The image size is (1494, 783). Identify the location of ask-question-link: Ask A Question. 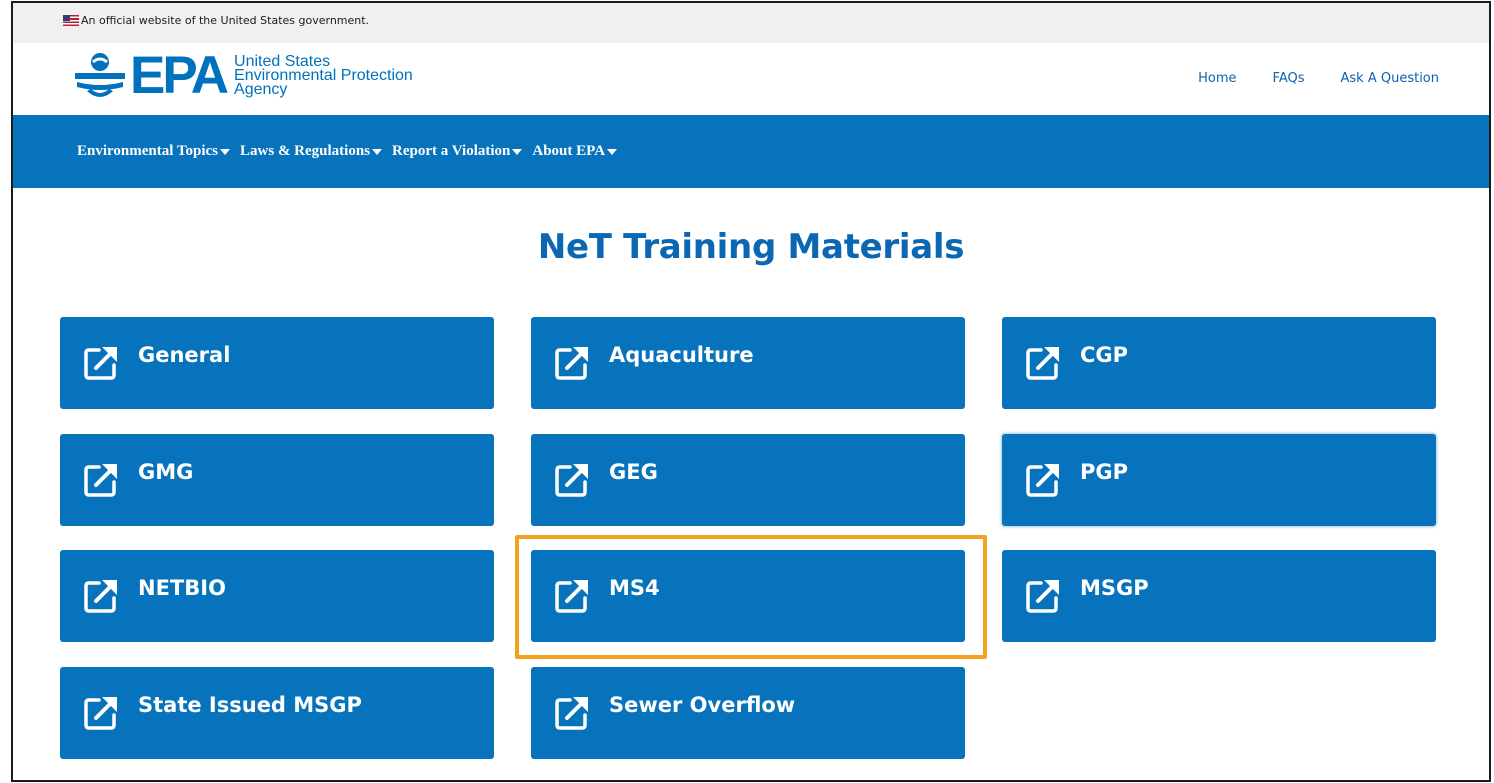
(1390, 78).